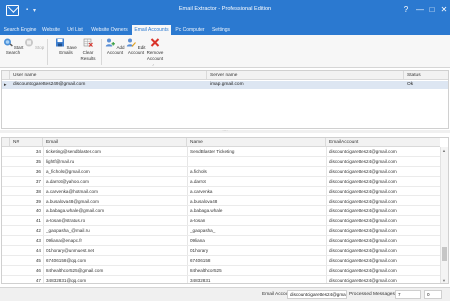 Image resolution: width=450 pixels, height=301 pixels. What do you see at coordinates (190, 30) in the screenshot?
I see `tab-pc-computer: Pc Computer` at bounding box center [190, 30].